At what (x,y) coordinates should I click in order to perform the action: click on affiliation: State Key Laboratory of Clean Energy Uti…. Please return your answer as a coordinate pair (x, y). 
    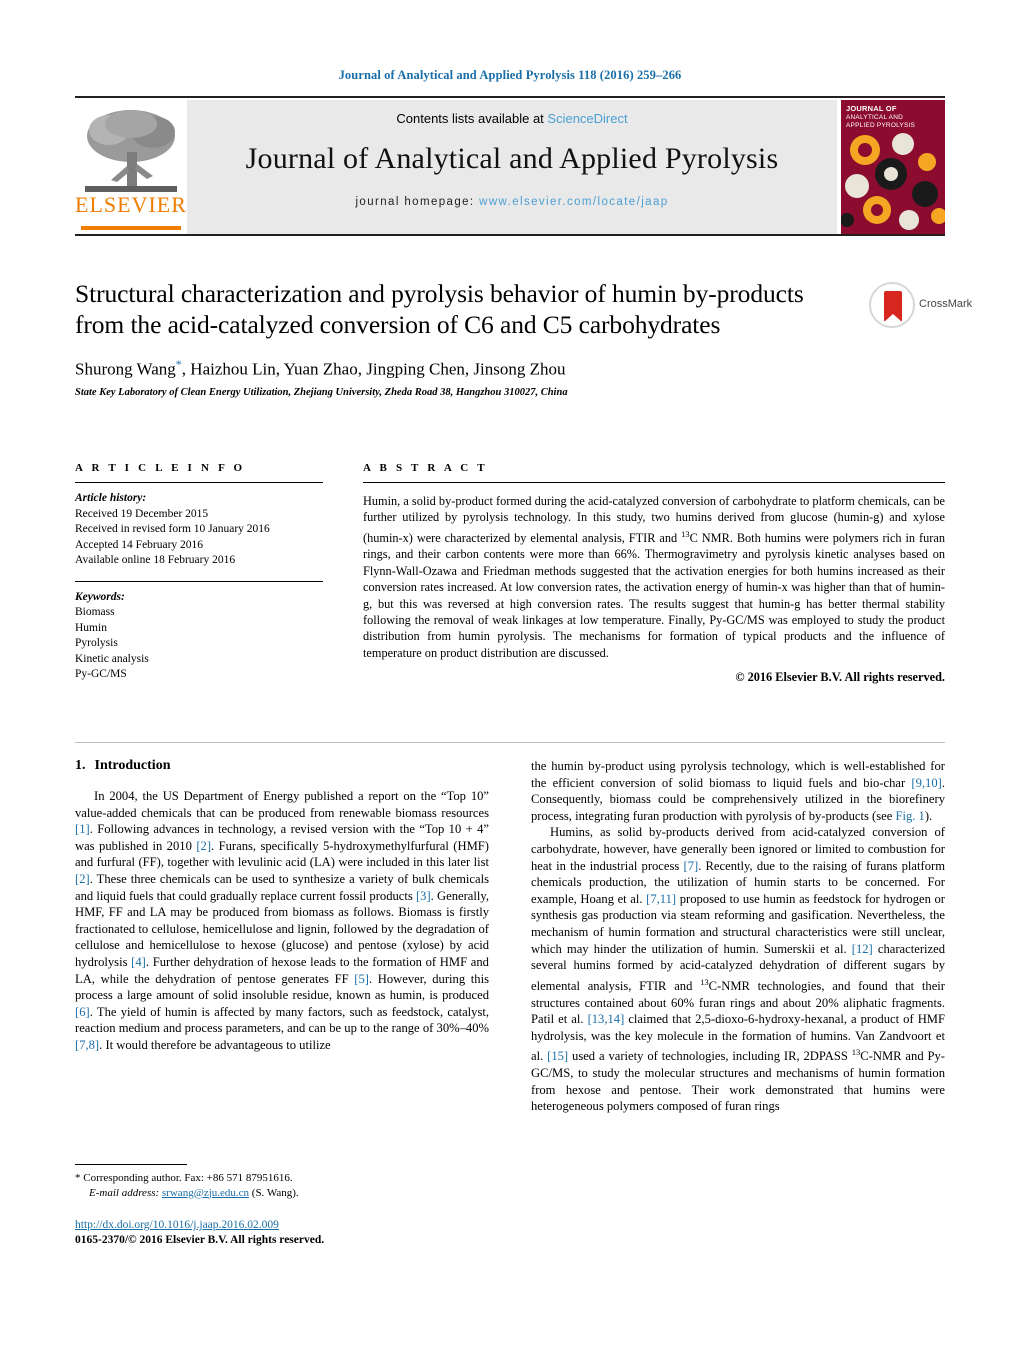
    Looking at the image, I should click on (321, 392).